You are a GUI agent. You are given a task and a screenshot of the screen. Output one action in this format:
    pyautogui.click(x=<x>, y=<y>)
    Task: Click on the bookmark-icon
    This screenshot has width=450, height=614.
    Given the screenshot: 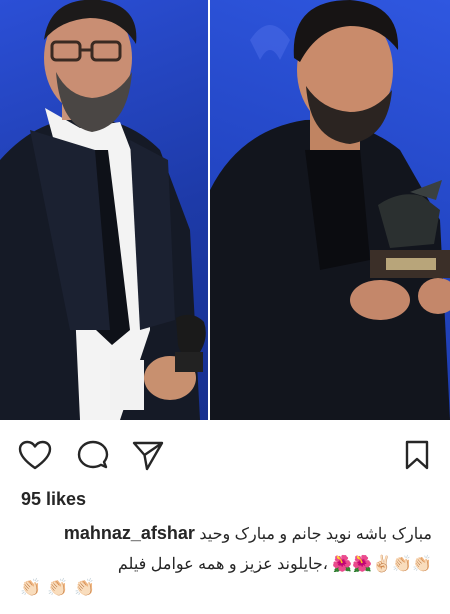 What is the action you would take?
    pyautogui.click(x=417, y=455)
    